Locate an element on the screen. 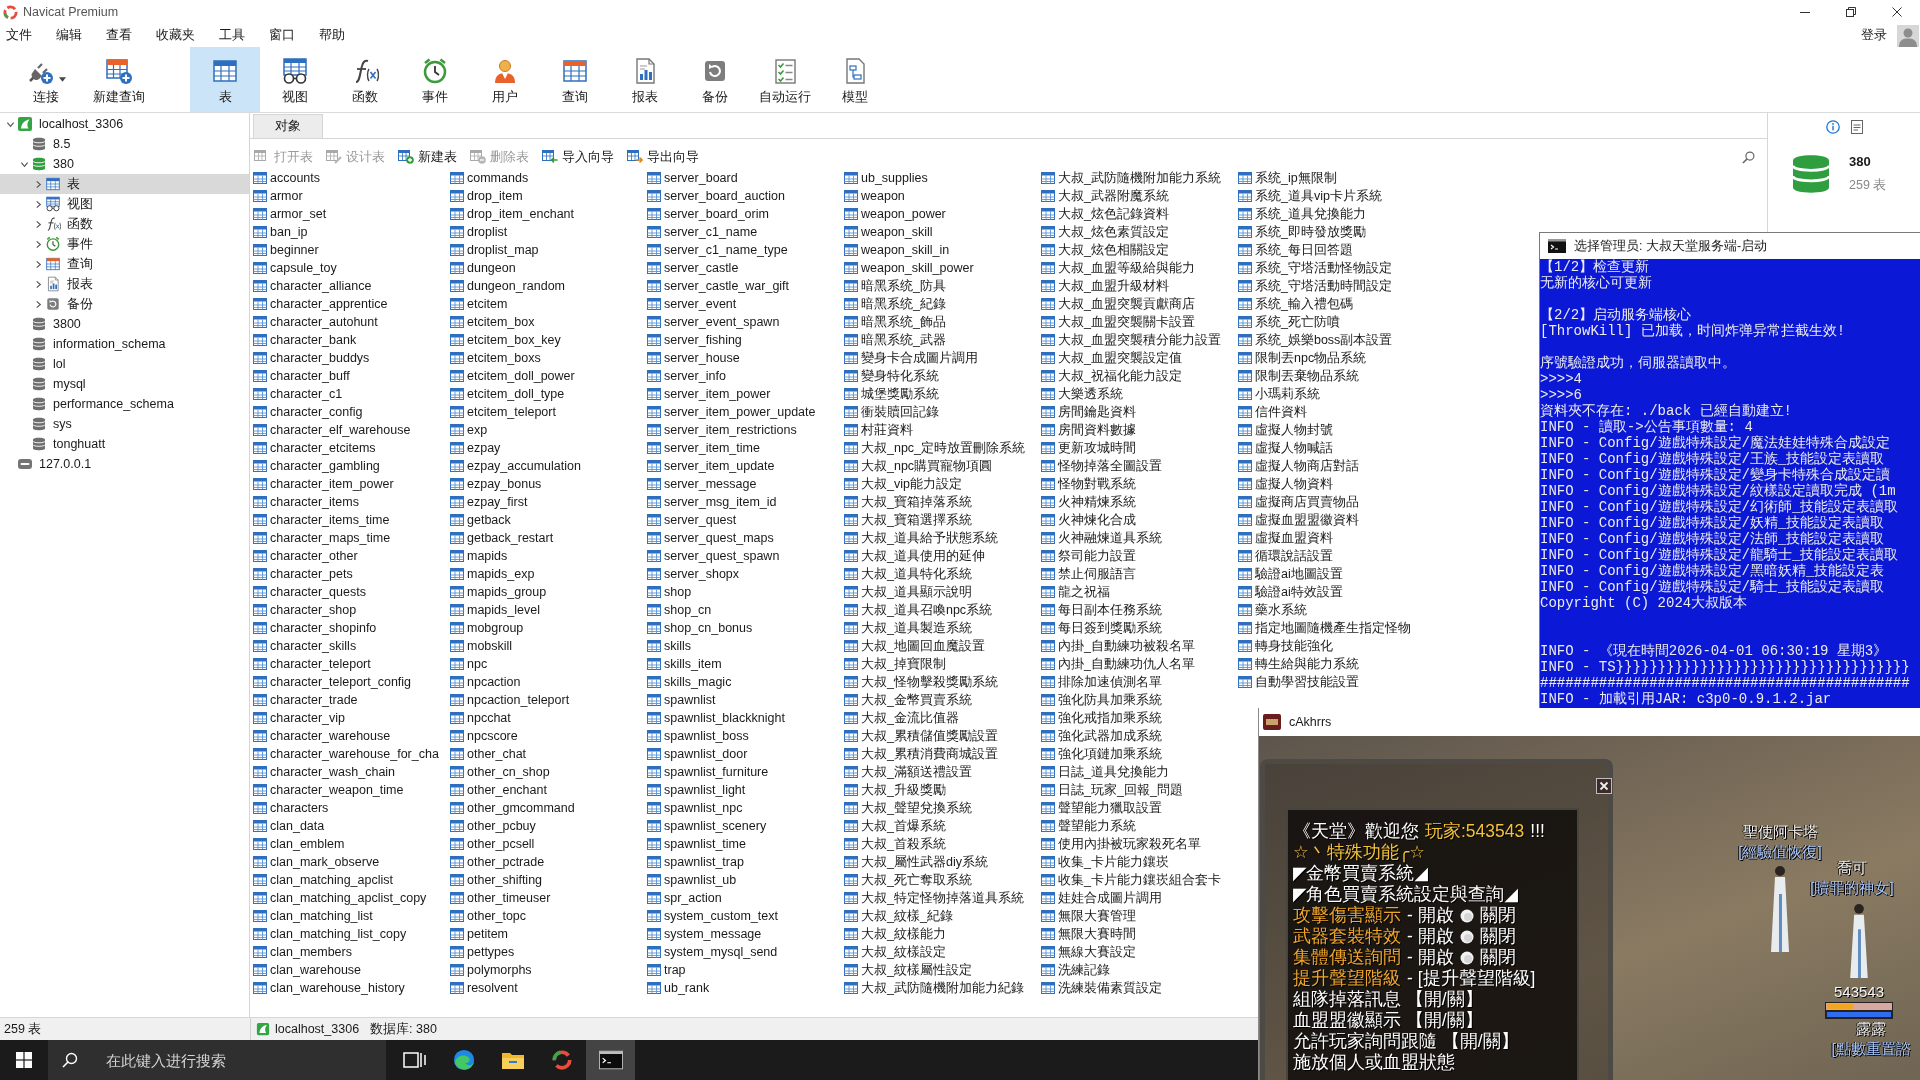  table-item: 大叔_血盟等級給與能力 is located at coordinates (1118, 268).